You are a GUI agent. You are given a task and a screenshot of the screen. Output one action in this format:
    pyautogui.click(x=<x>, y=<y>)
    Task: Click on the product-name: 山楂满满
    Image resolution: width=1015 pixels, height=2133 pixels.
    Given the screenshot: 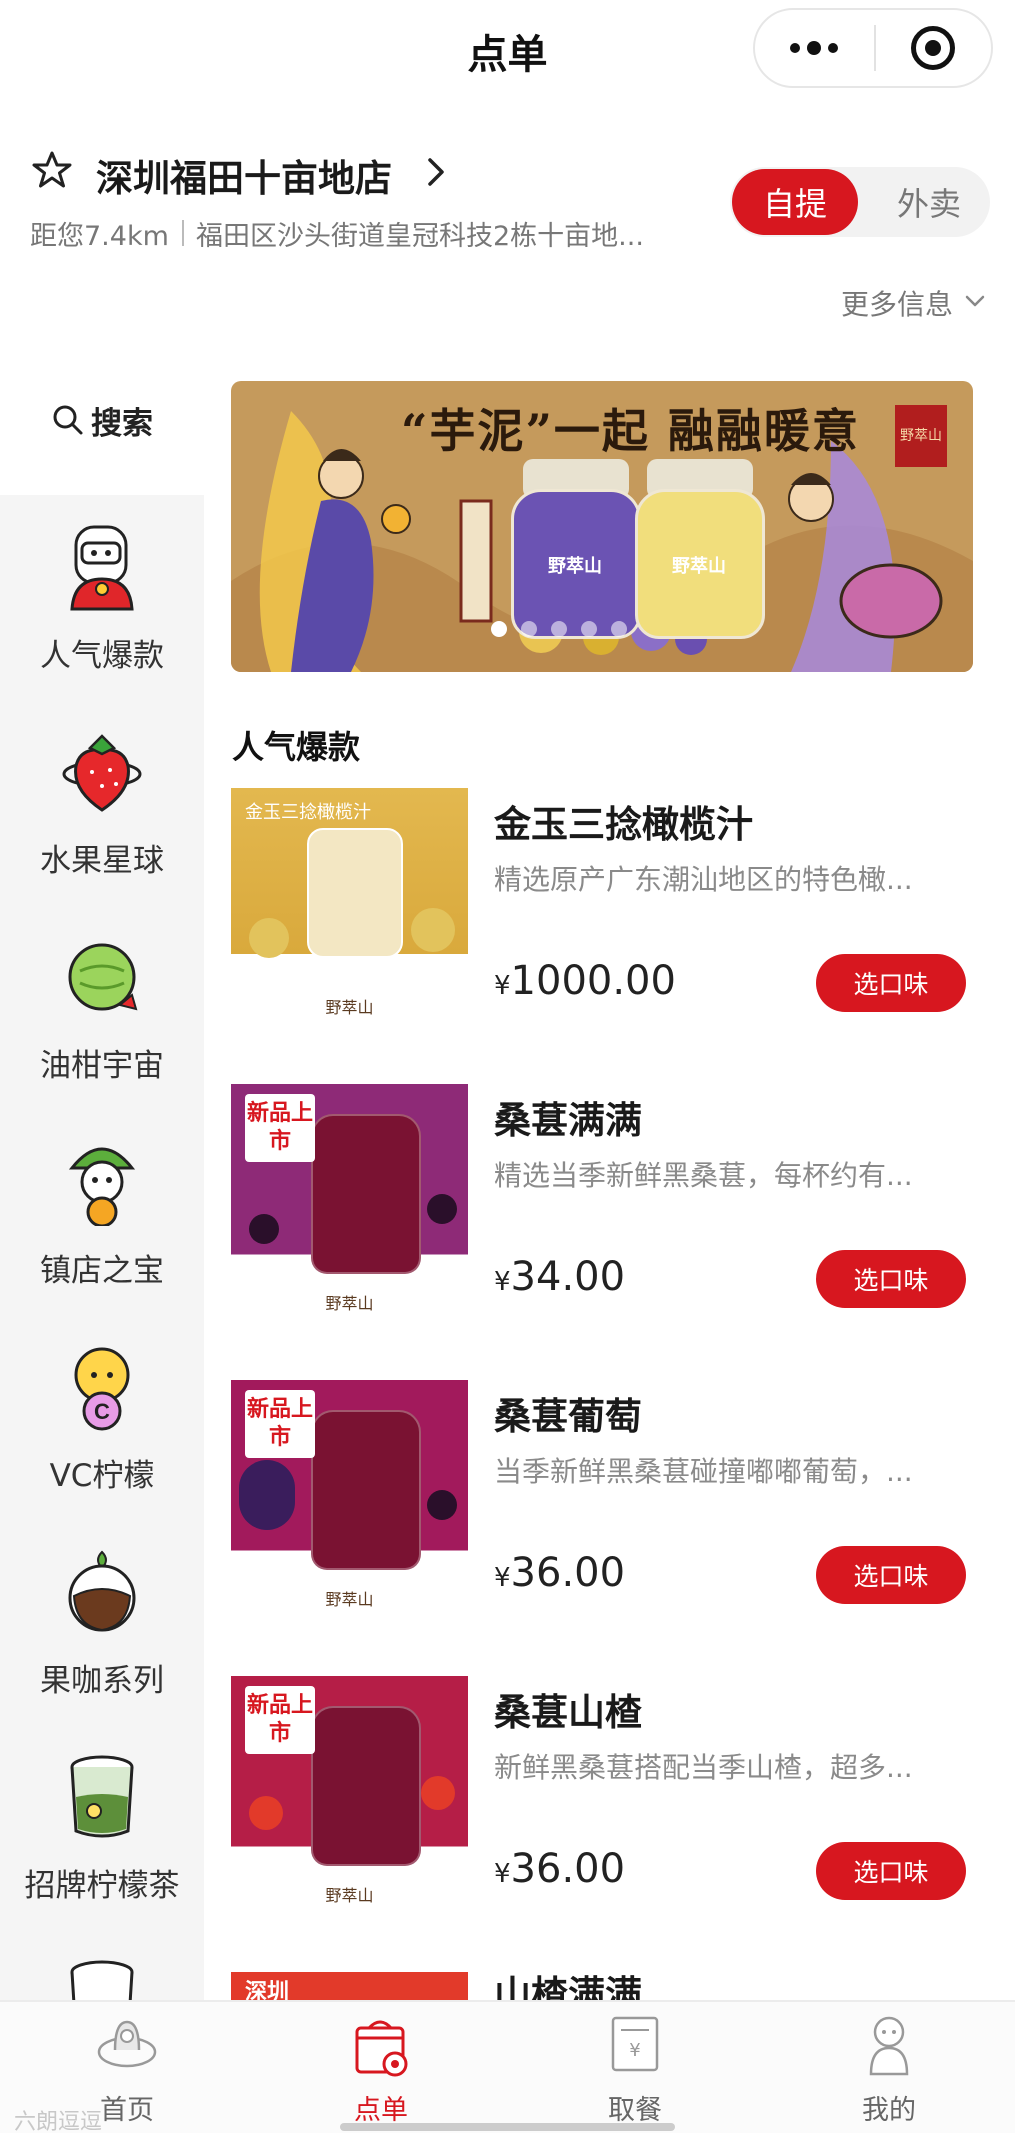 What is the action you would take?
    pyautogui.click(x=568, y=1986)
    